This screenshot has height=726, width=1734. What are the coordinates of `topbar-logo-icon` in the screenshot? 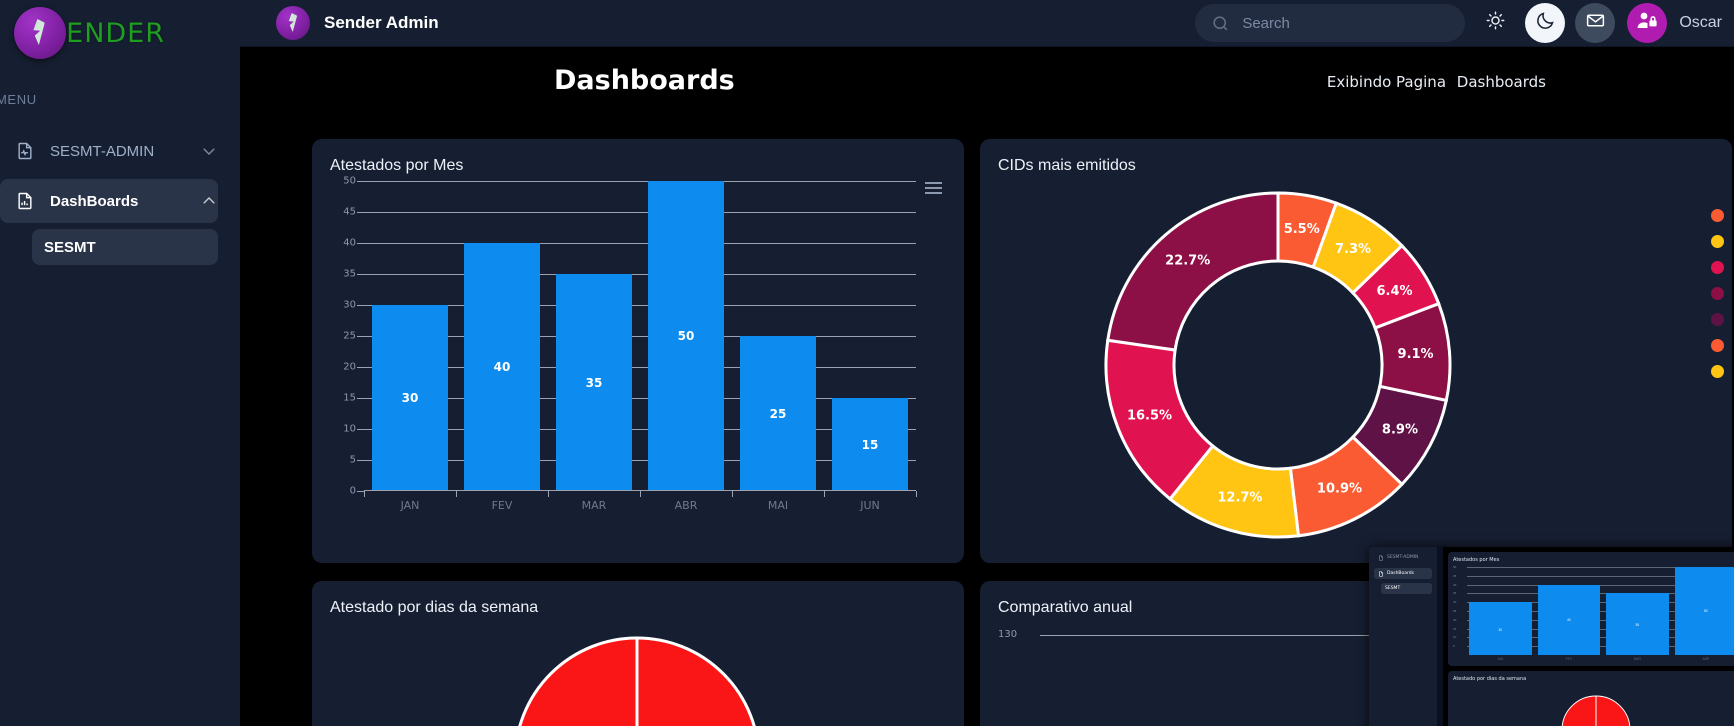 It's located at (293, 23).